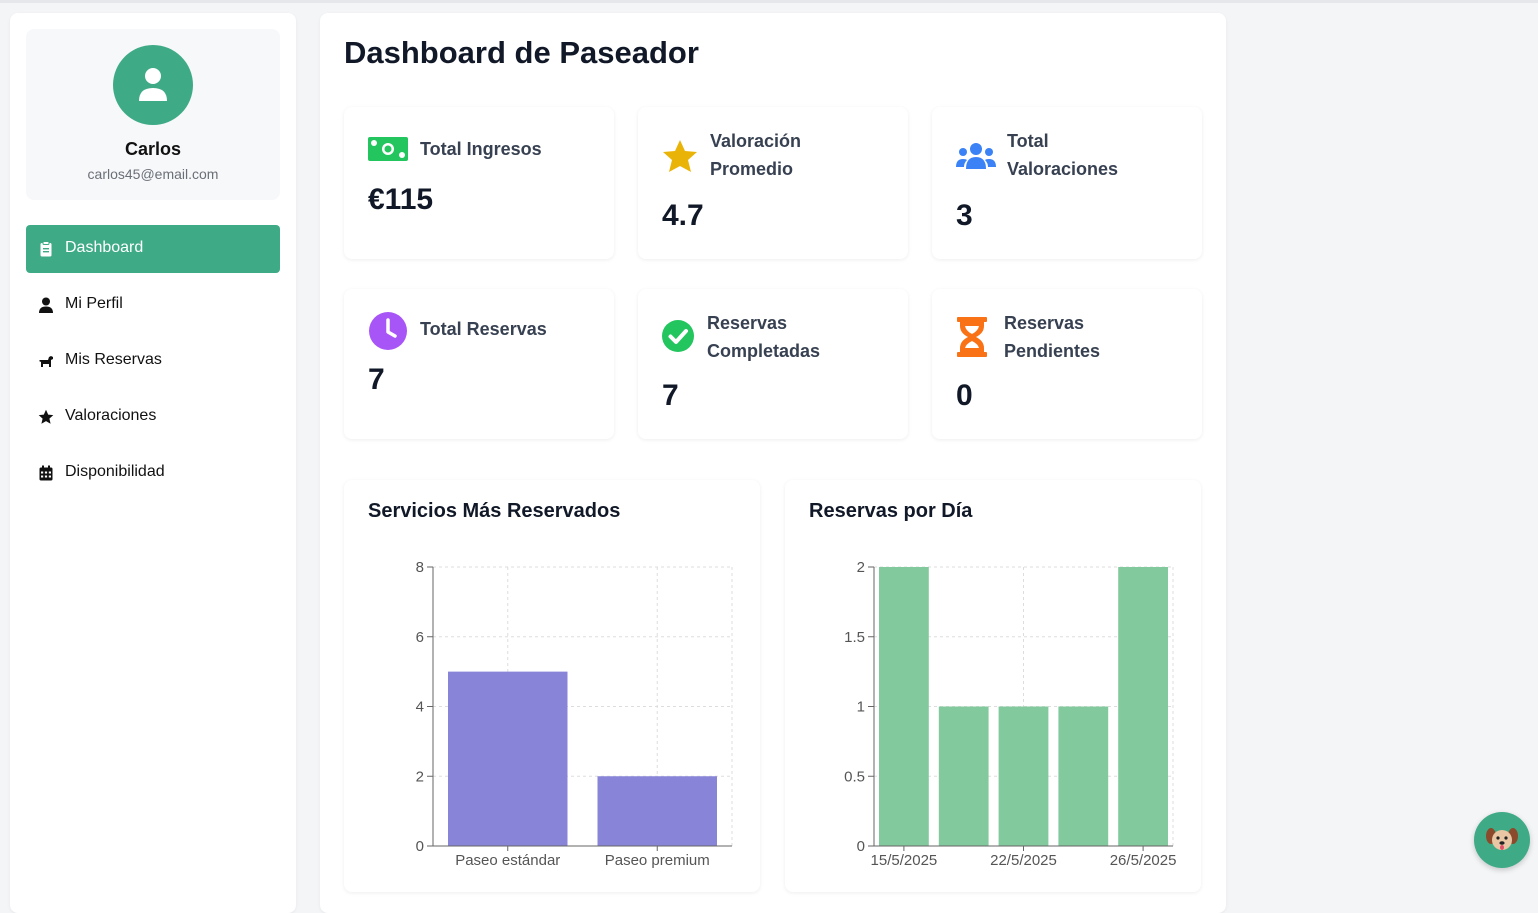 The height and width of the screenshot is (913, 1538). Describe the element at coordinates (104, 247) in the screenshot. I see `nav-label-dashboard: Dashboard` at that location.